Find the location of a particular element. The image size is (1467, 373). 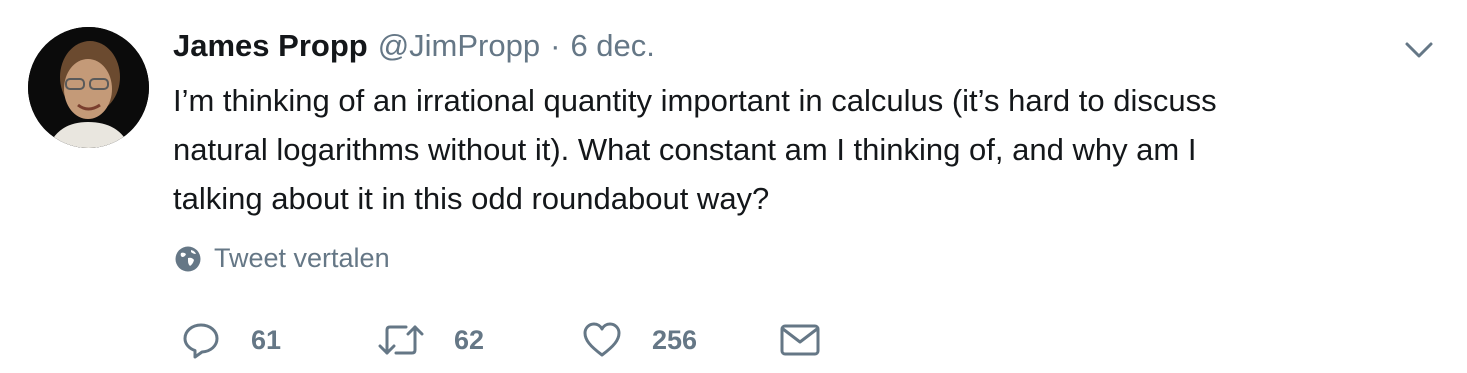

translate-label: Tweet vertalen is located at coordinates (302, 258).